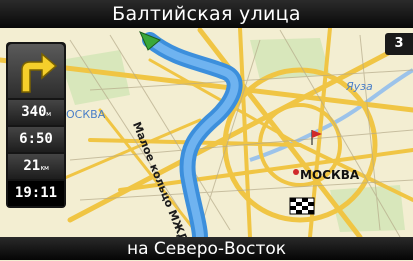  I want to click on distance-unit: м, so click(48, 114).